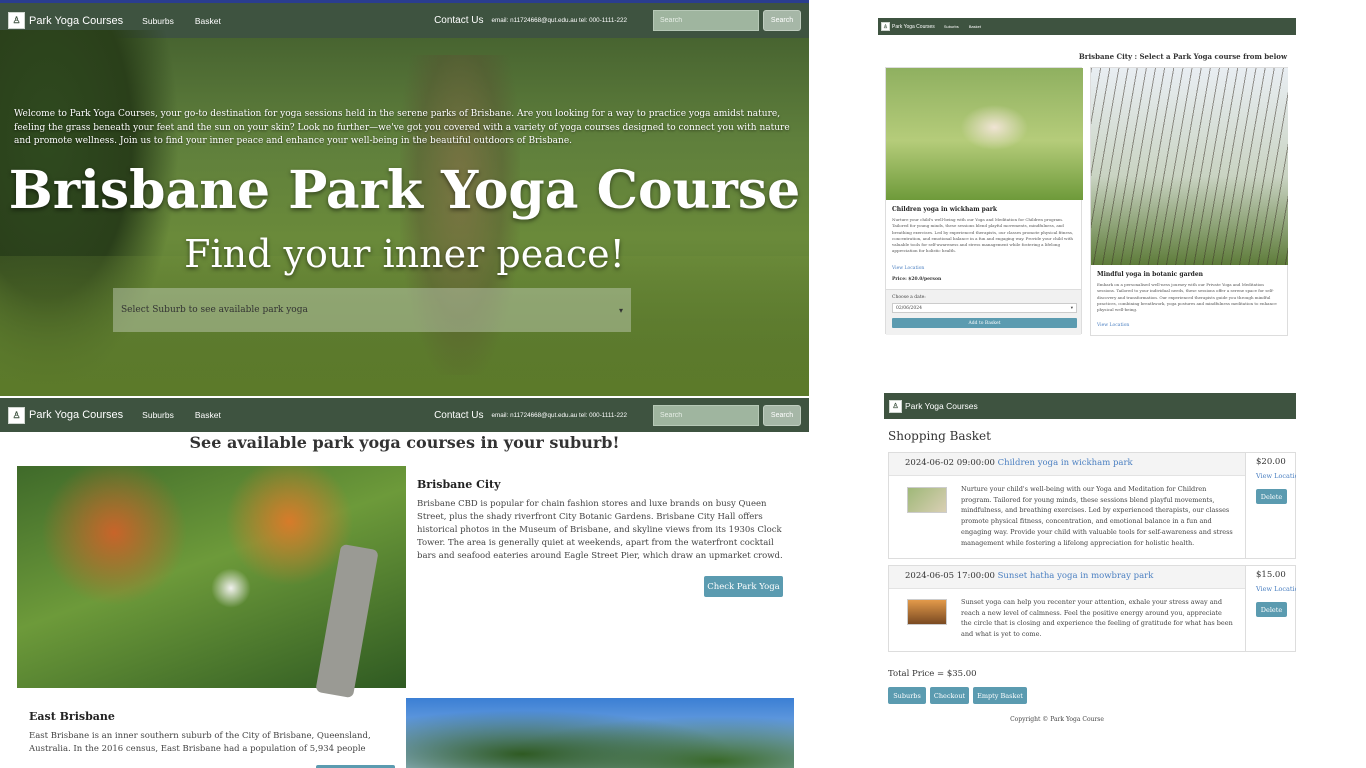 The image size is (1366, 768). I want to click on basket-item-price: $20.00, so click(1271, 462).